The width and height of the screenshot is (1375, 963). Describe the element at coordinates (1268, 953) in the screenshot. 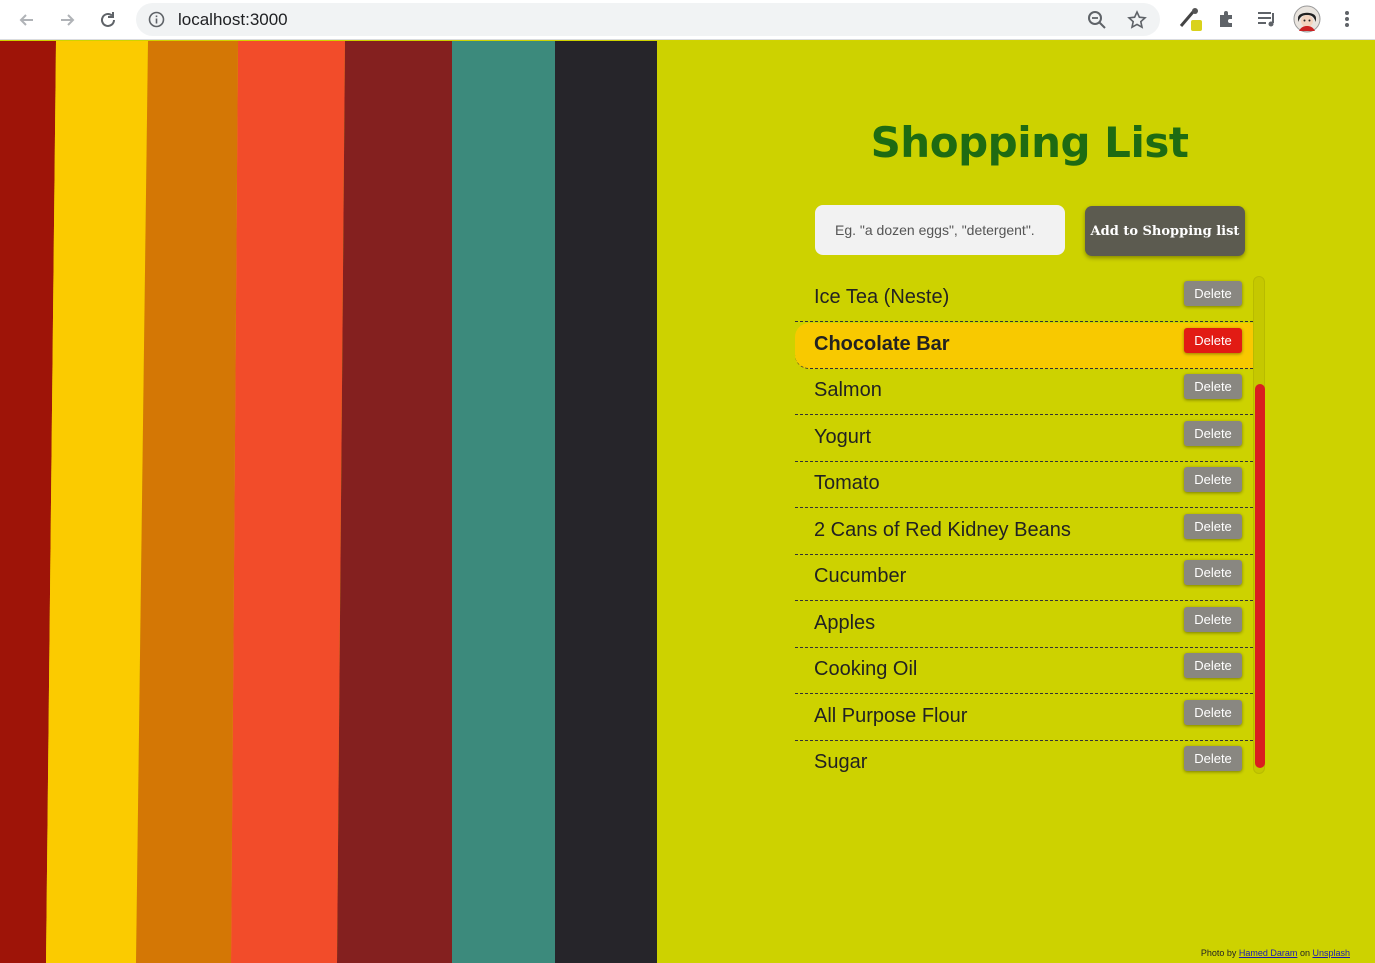

I see `credit-author-link: Hamed Daram` at that location.